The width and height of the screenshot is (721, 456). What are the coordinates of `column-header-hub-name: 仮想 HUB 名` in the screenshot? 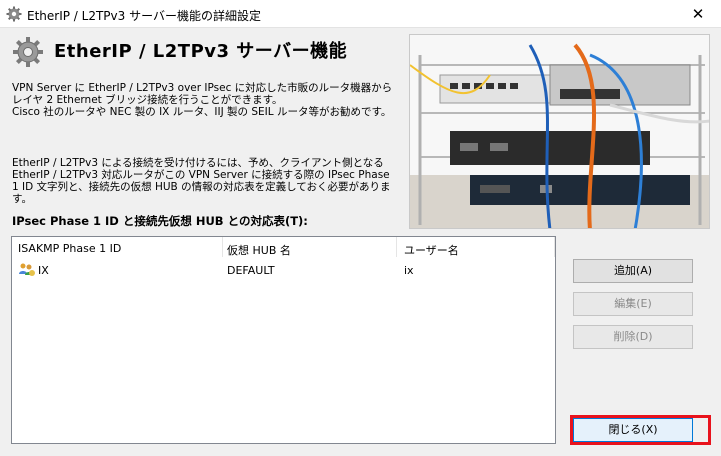 It's located at (259, 250).